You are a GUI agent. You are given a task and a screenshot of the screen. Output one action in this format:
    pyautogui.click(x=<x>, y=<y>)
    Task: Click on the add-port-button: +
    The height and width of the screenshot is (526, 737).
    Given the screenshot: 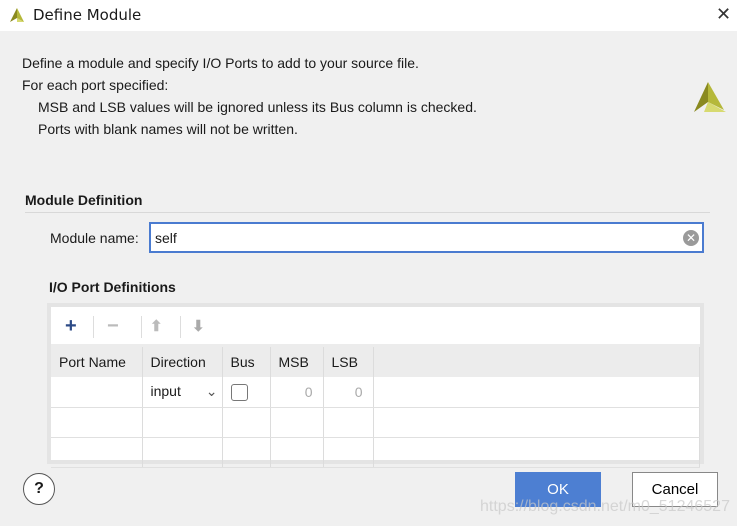 What is the action you would take?
    pyautogui.click(x=71, y=326)
    